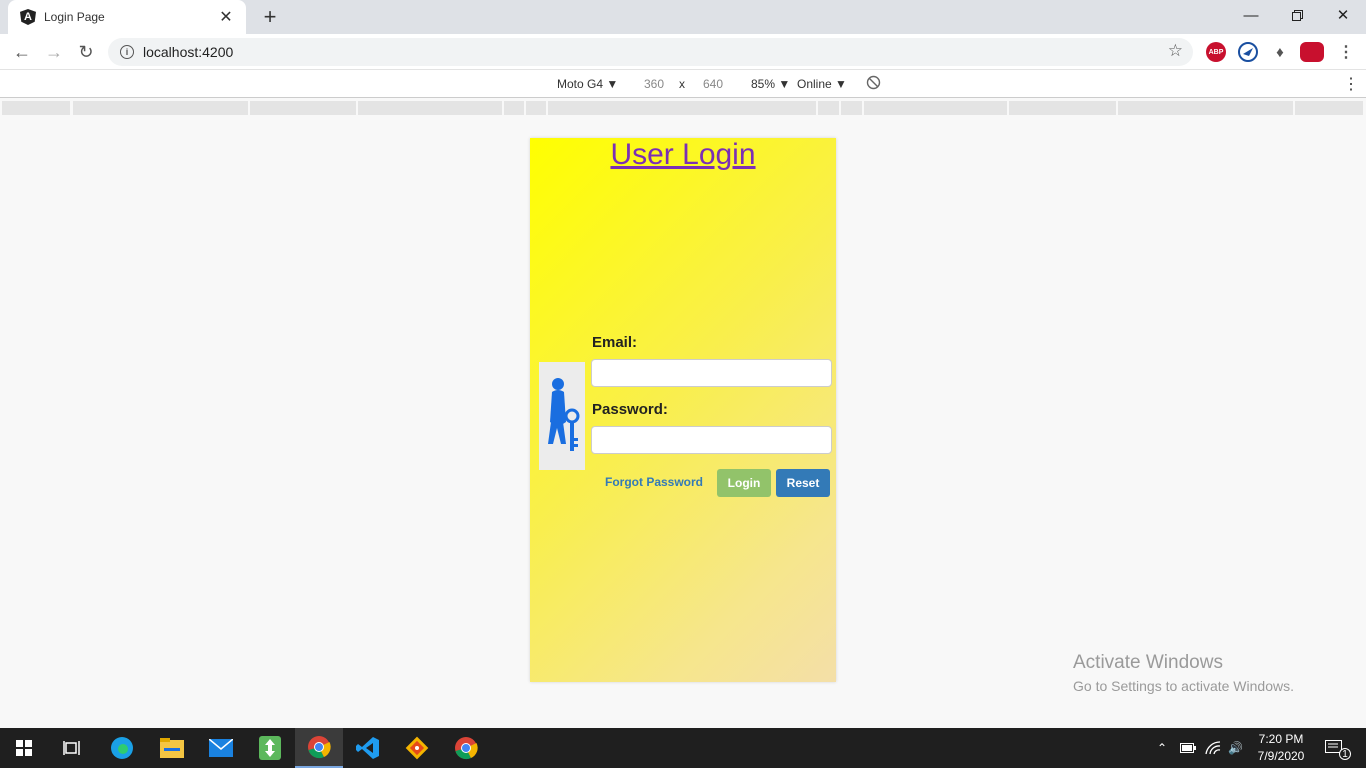  I want to click on vscode-icon, so click(368, 748).